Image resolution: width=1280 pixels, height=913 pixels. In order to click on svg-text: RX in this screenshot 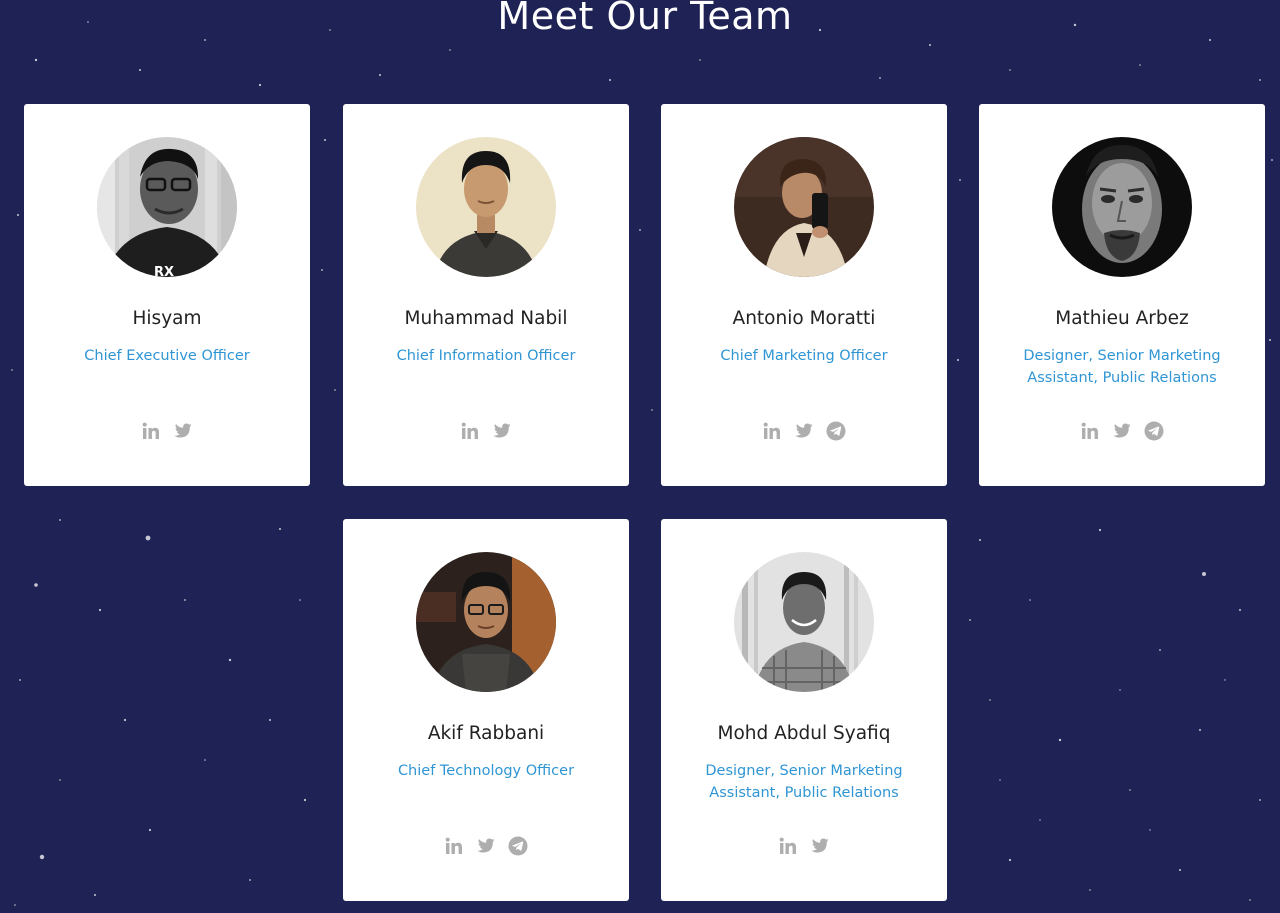, I will do `click(164, 271)`.